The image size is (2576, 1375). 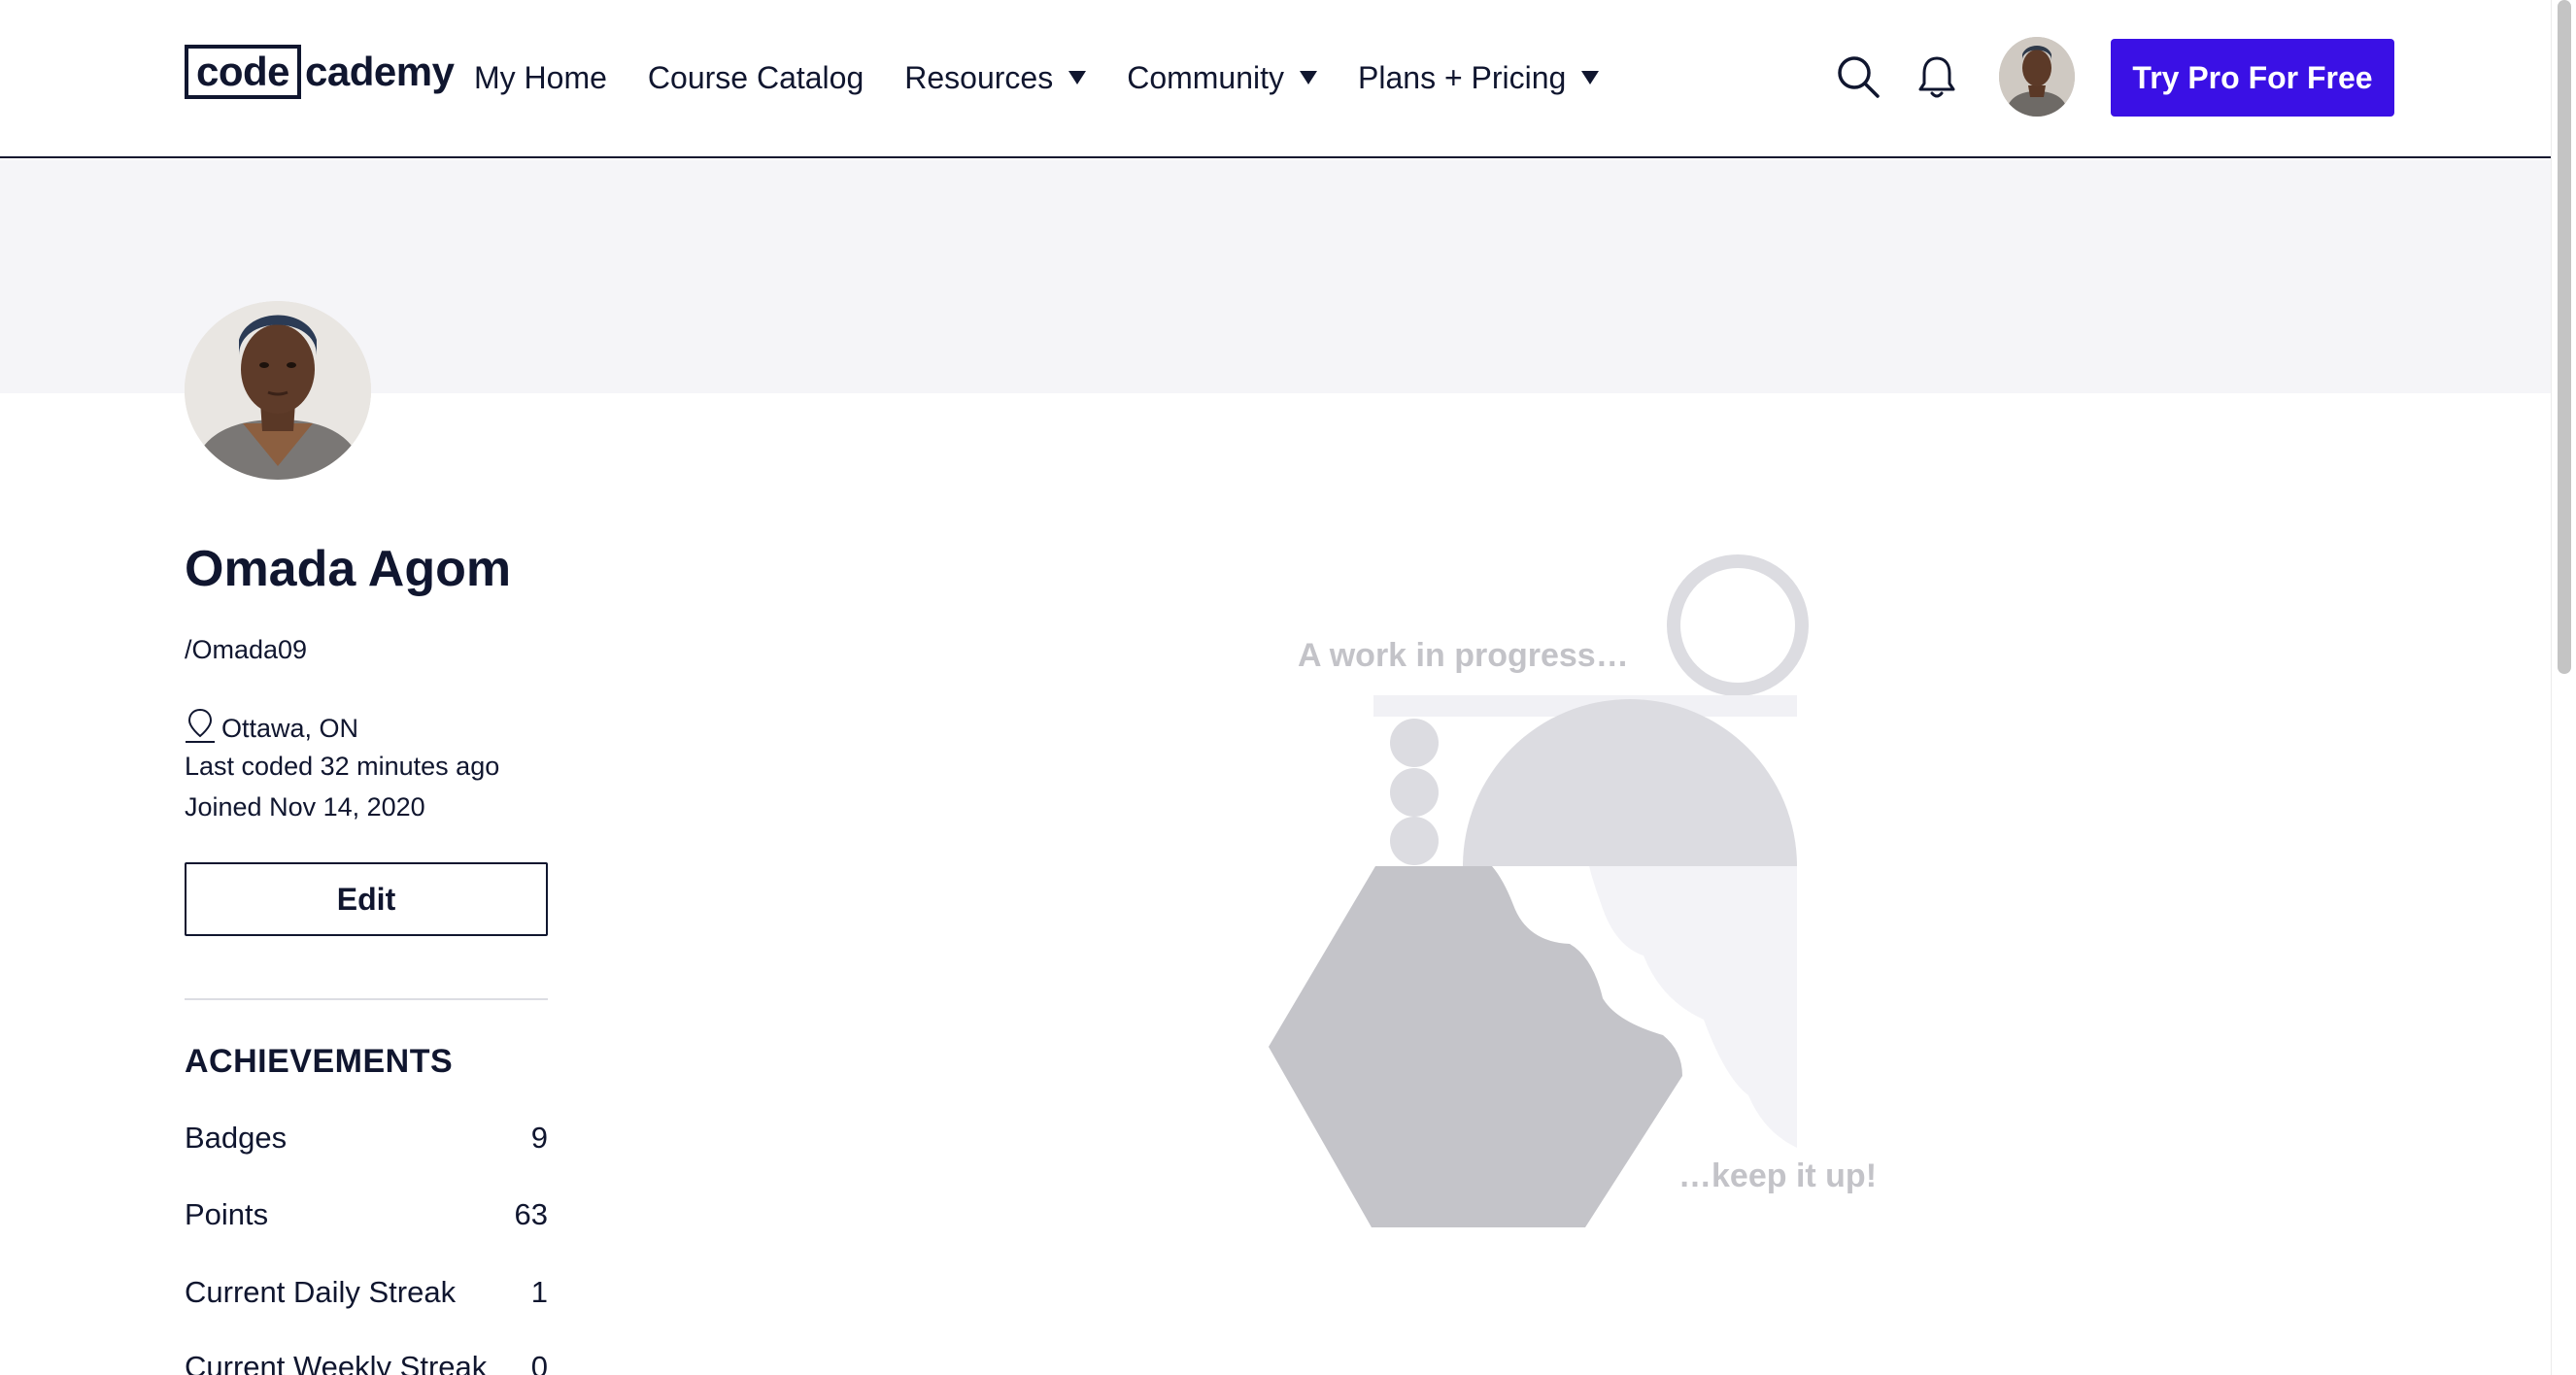 What do you see at coordinates (366, 999) in the screenshot?
I see `section-divider` at bounding box center [366, 999].